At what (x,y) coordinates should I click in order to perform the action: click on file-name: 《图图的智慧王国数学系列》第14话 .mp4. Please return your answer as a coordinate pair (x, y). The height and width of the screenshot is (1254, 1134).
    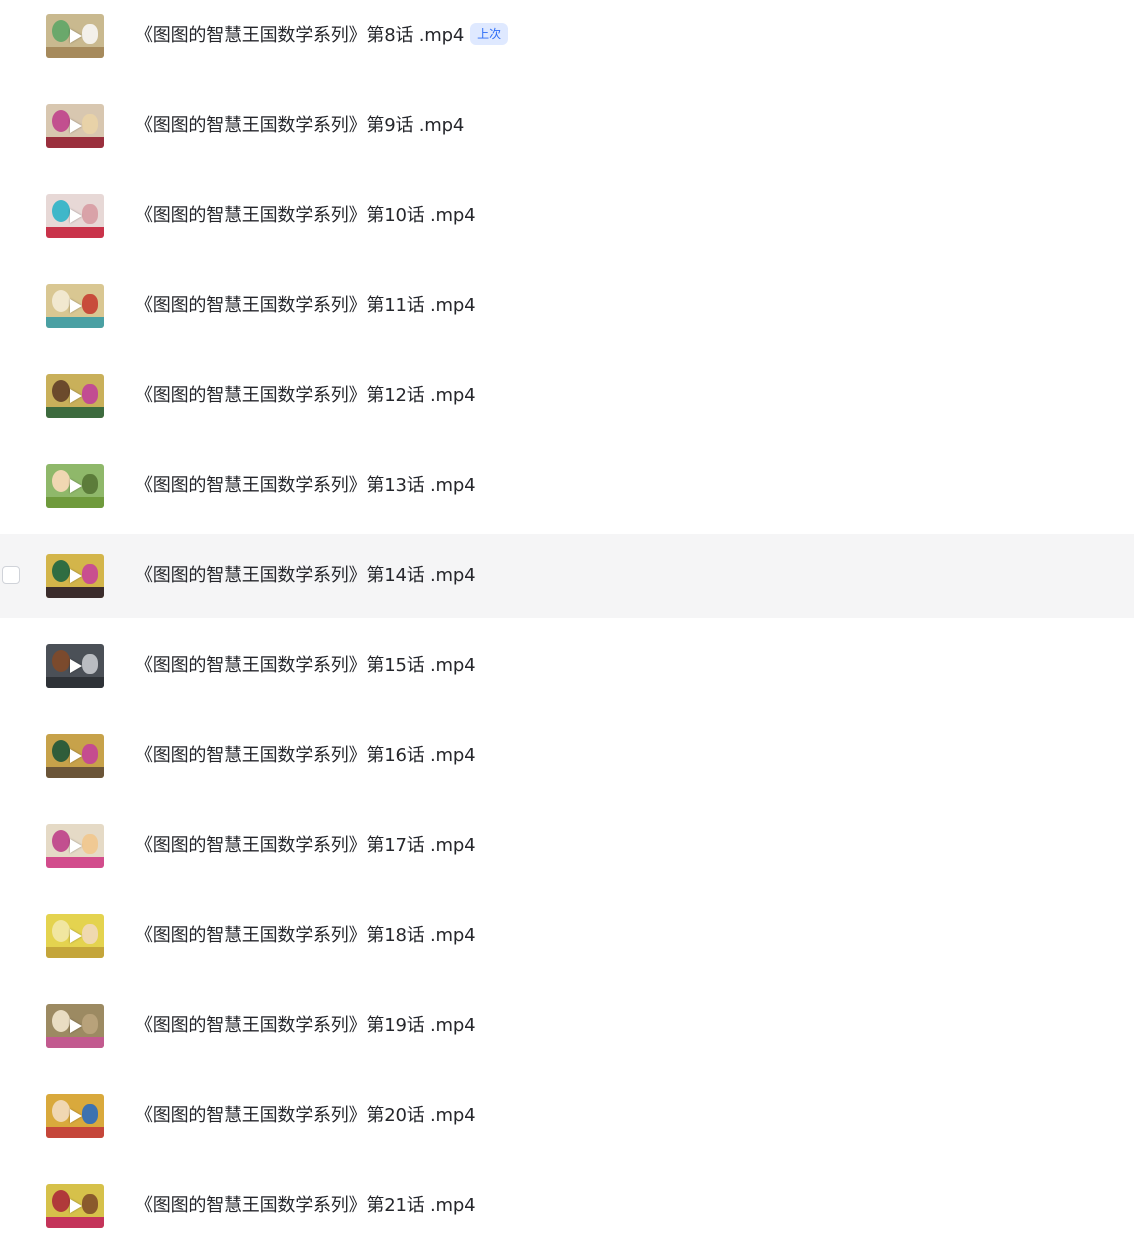
    Looking at the image, I should click on (305, 576).